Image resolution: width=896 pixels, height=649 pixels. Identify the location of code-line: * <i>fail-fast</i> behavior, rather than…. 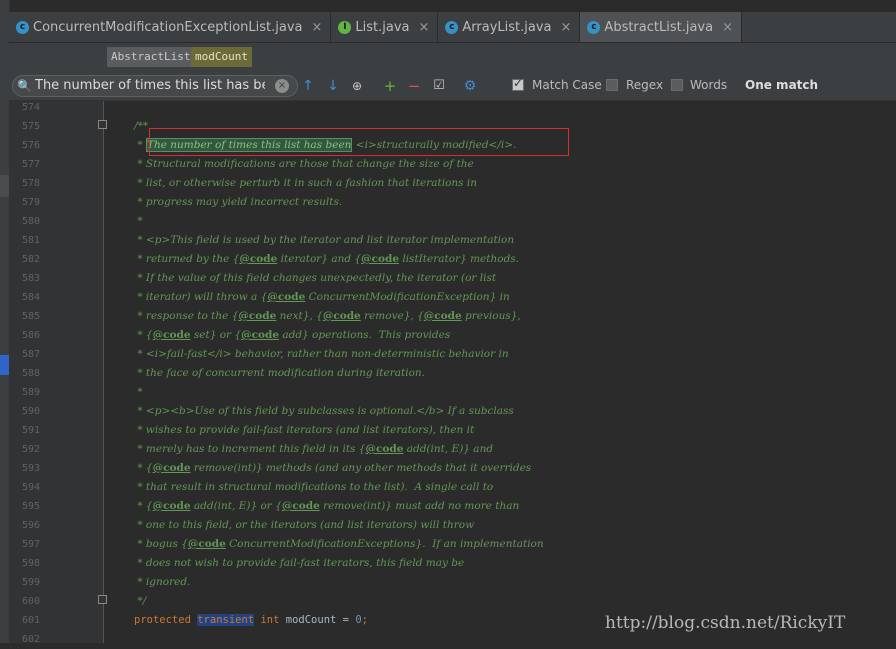
(321, 354).